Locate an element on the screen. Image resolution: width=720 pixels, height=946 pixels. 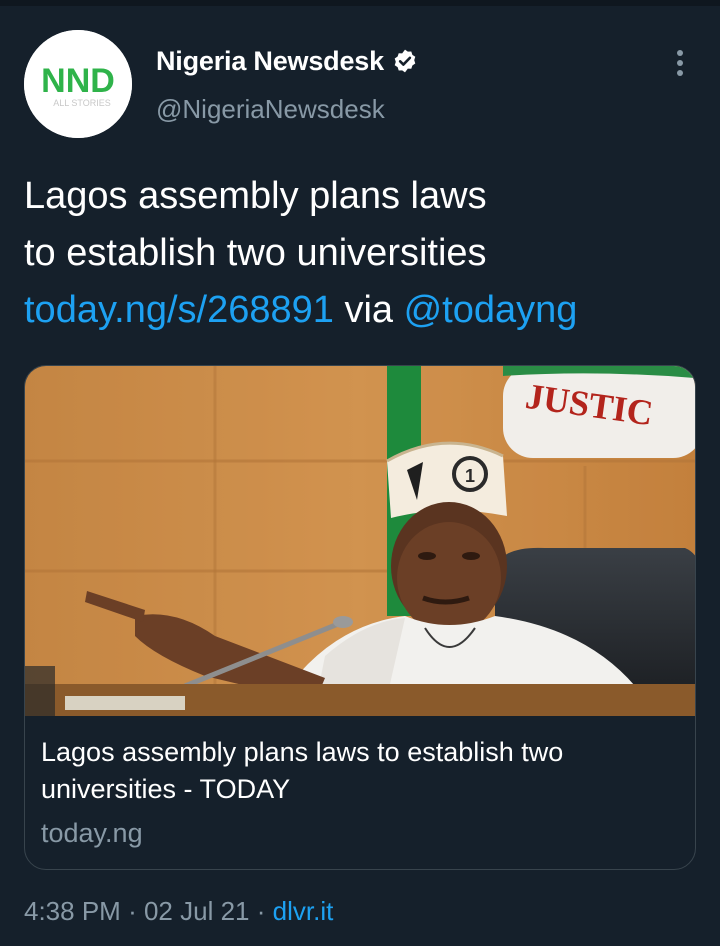
tweet-text-line-2: to establish two universities is located at coordinates (255, 253).